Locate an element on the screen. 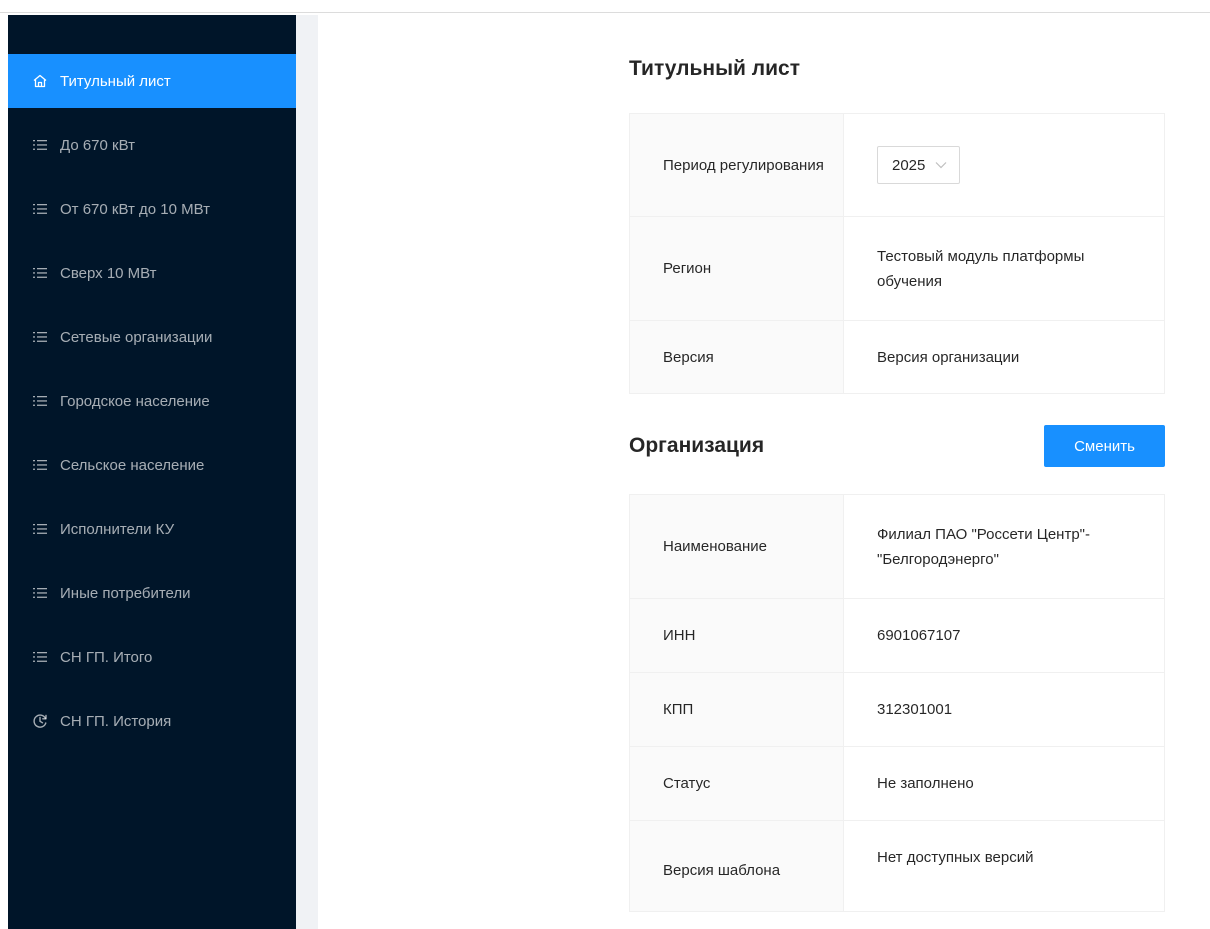  table-row: Период регулирования 2025 is located at coordinates (897, 165).